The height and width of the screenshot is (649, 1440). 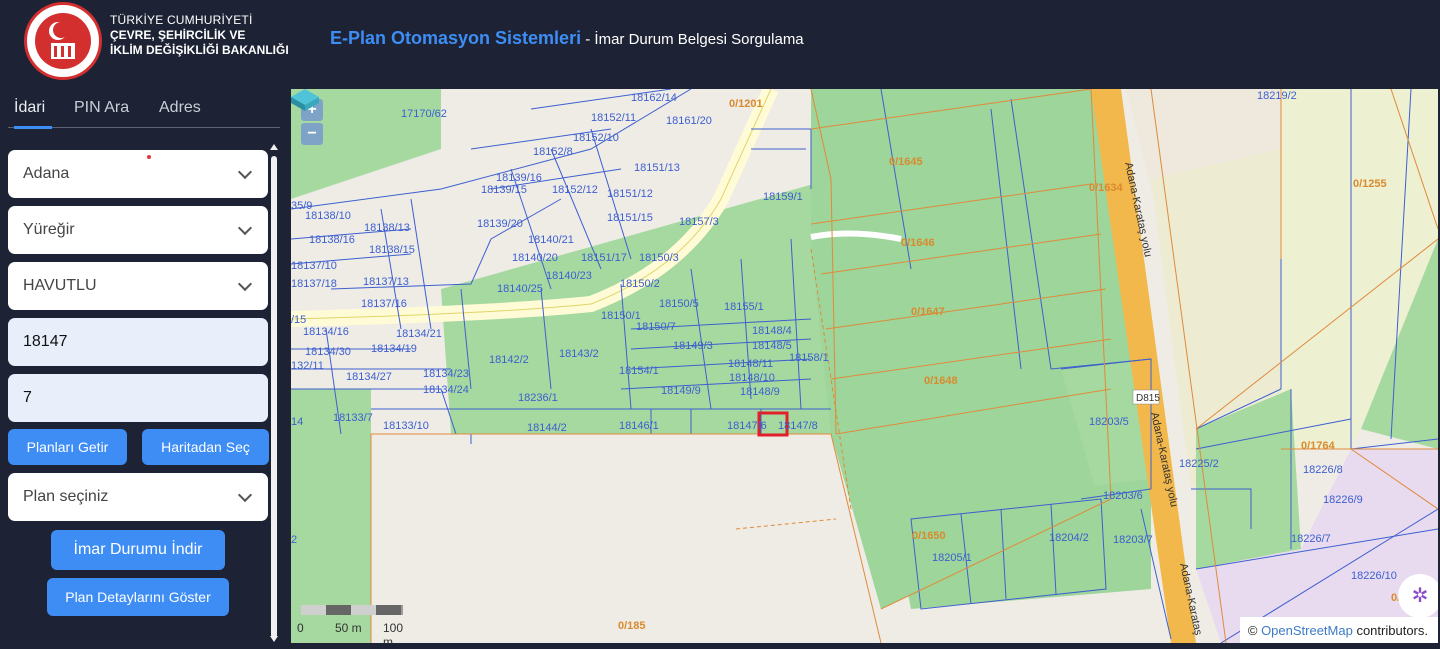 What do you see at coordinates (1109, 422) in the screenshot?
I see `parcel-label: 18203/5` at bounding box center [1109, 422].